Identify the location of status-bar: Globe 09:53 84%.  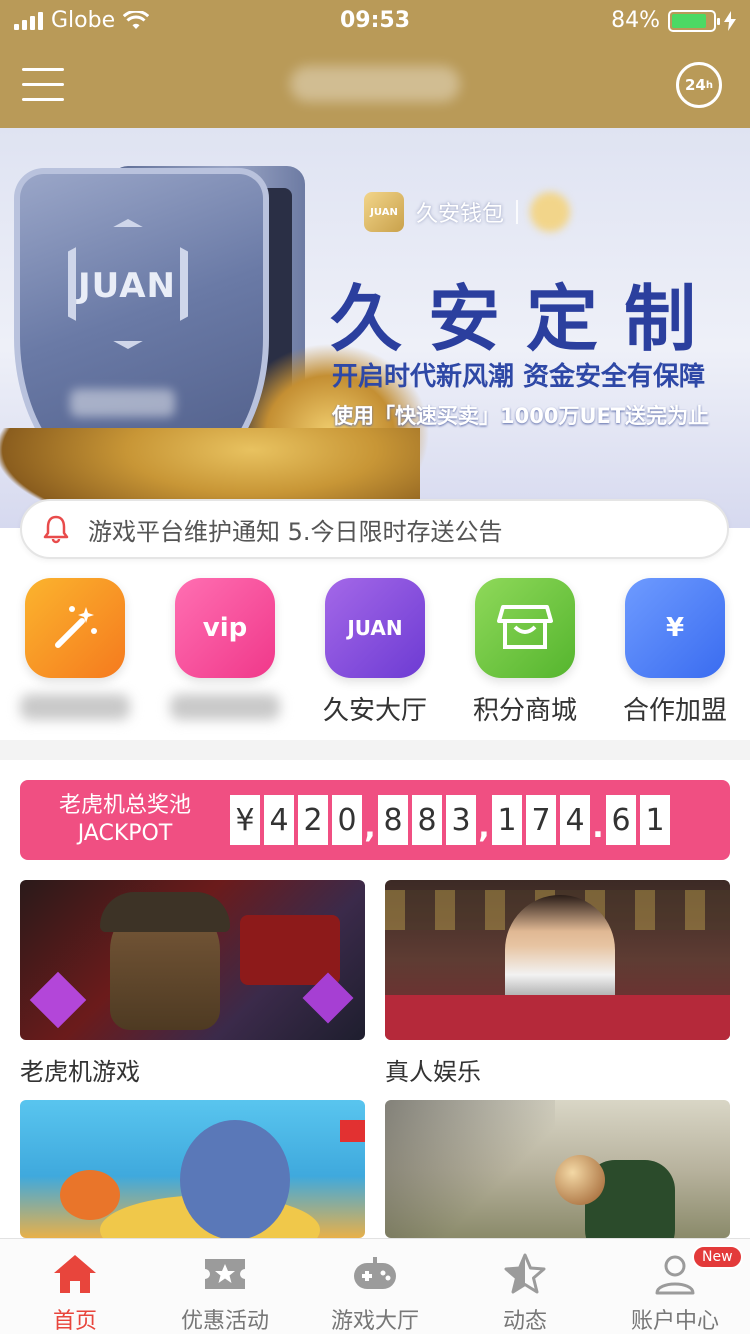
(375, 20).